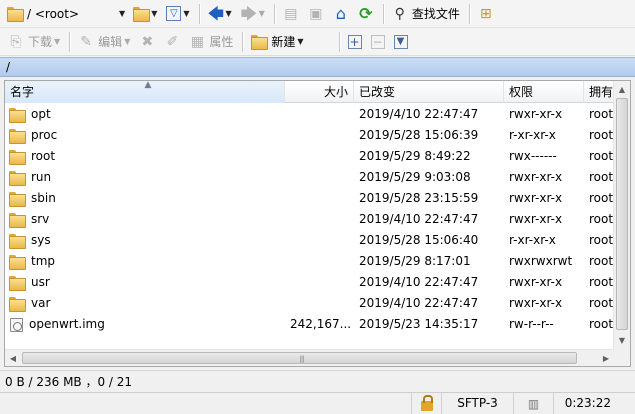  Describe the element at coordinates (426, 14) in the screenshot. I see `find-files-button: ⚲ 查找文件` at that location.